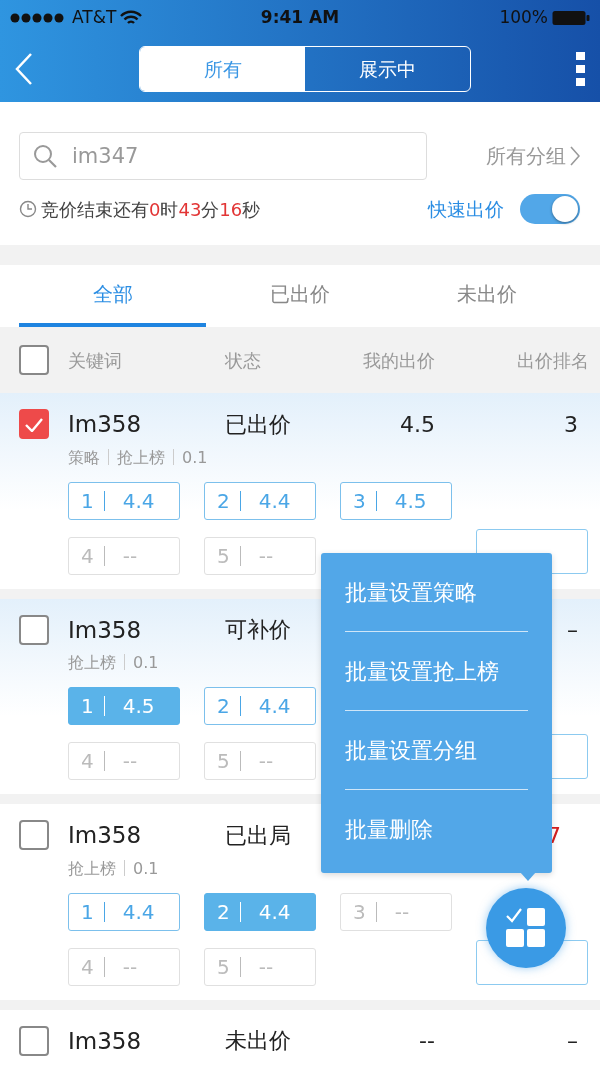  Describe the element at coordinates (436, 671) in the screenshot. I see `menu-item: 批量设置抢上榜` at that location.